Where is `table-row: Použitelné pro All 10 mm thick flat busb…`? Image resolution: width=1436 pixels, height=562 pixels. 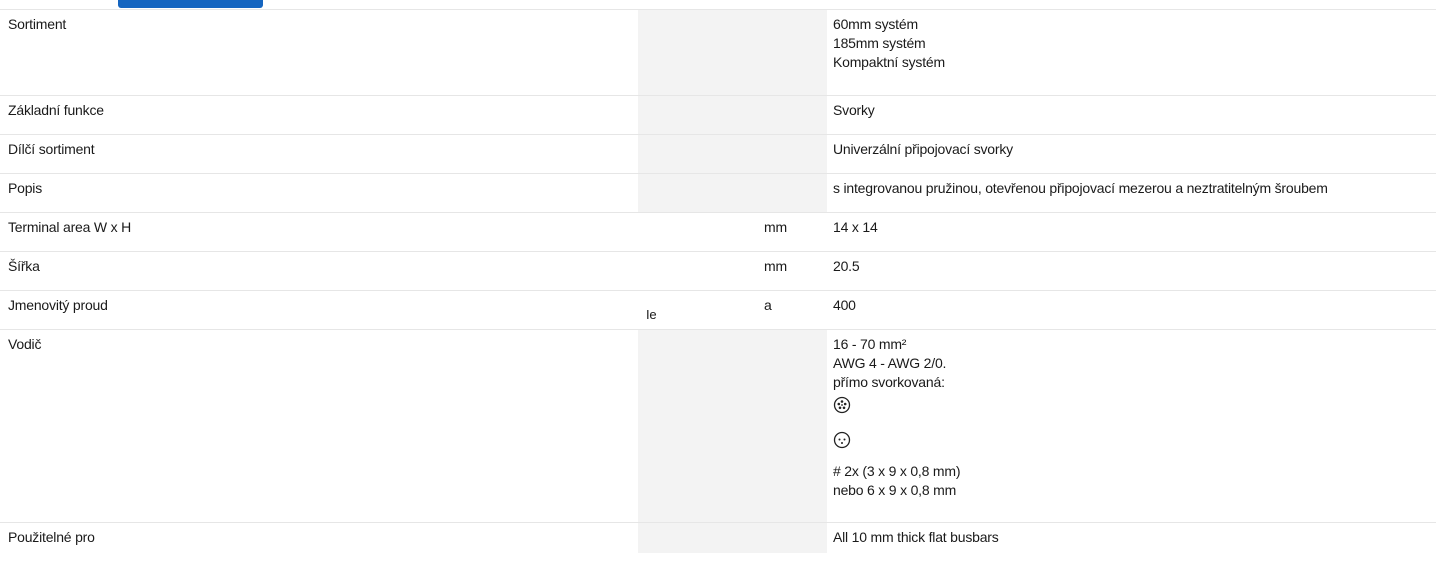
table-row: Použitelné pro All 10 mm thick flat busb… is located at coordinates (718, 537).